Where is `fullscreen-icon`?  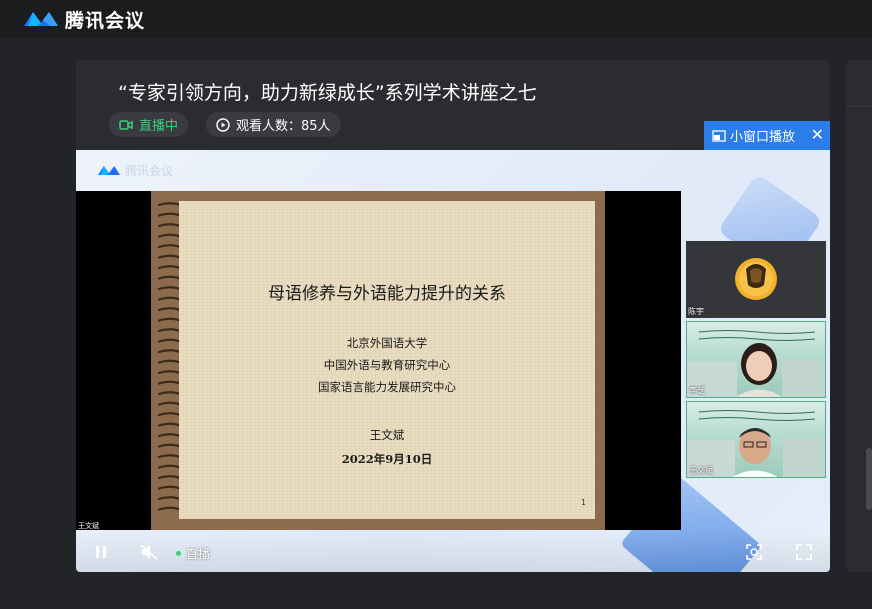 fullscreen-icon is located at coordinates (804, 552).